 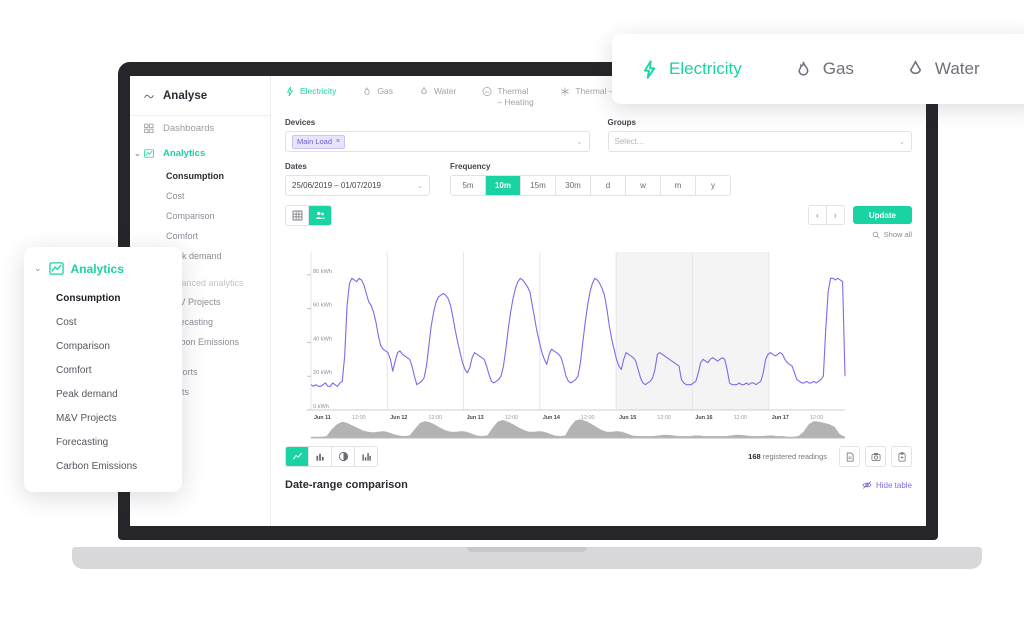 I want to click on frequency-10m: 10m, so click(x=503, y=186).